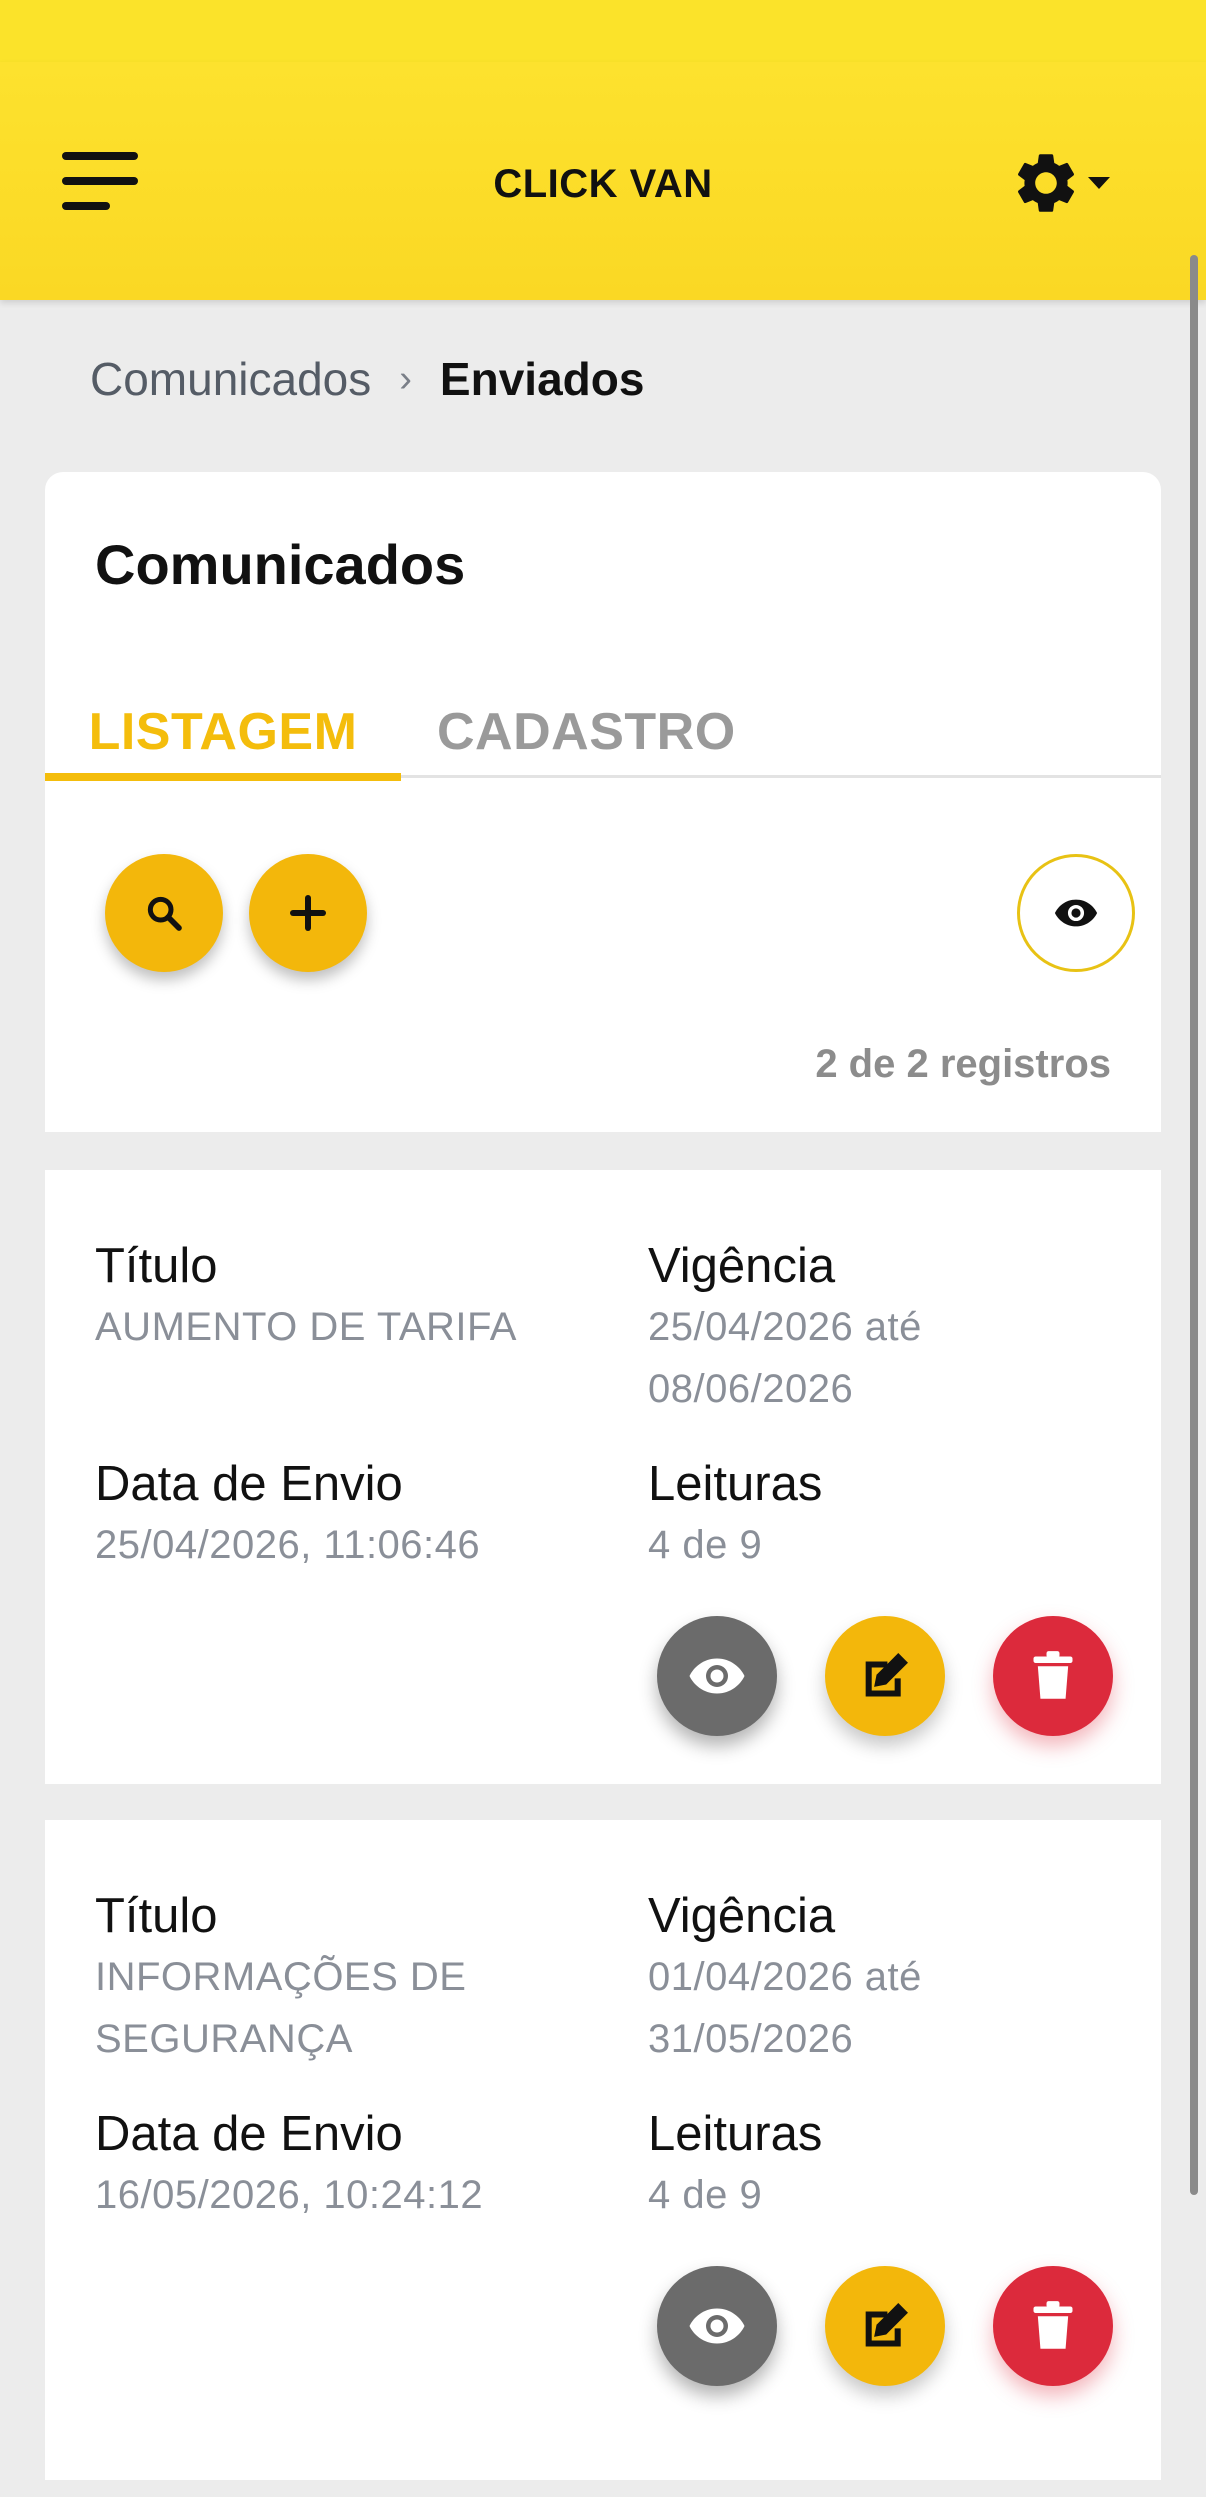 This screenshot has height=2497, width=1206. What do you see at coordinates (230, 379) in the screenshot?
I see `breadcrumb-link-comunicados: Comunicados` at bounding box center [230, 379].